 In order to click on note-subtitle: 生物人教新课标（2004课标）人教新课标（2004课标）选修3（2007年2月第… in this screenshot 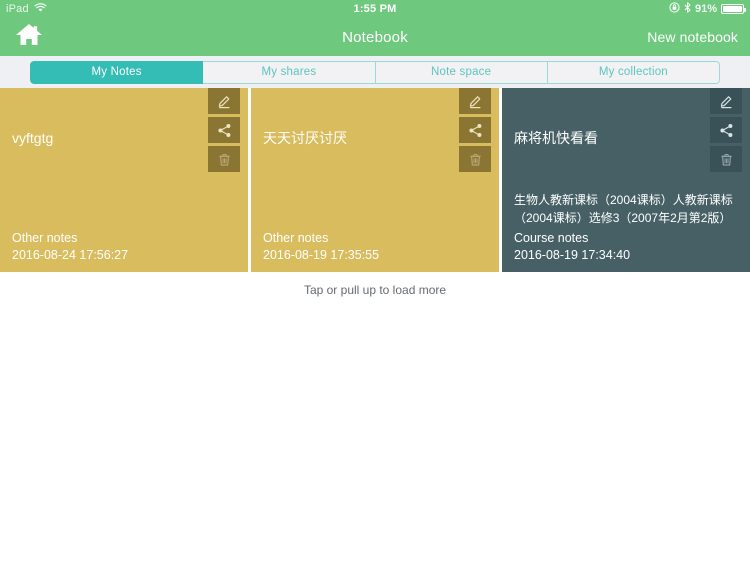, I will do `click(623, 209)`.